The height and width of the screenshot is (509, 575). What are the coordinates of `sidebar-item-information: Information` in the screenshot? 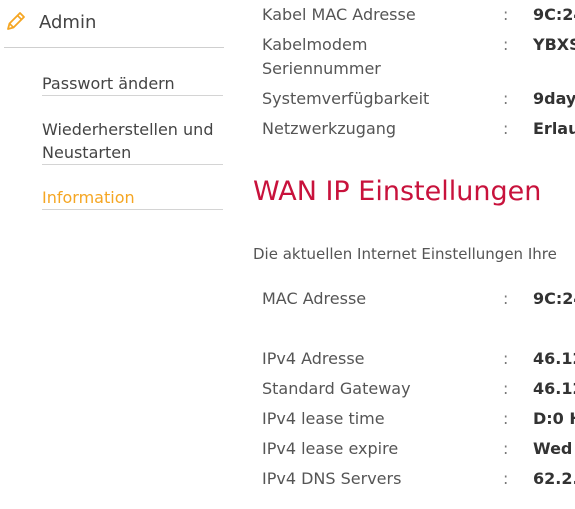 It's located at (132, 198).